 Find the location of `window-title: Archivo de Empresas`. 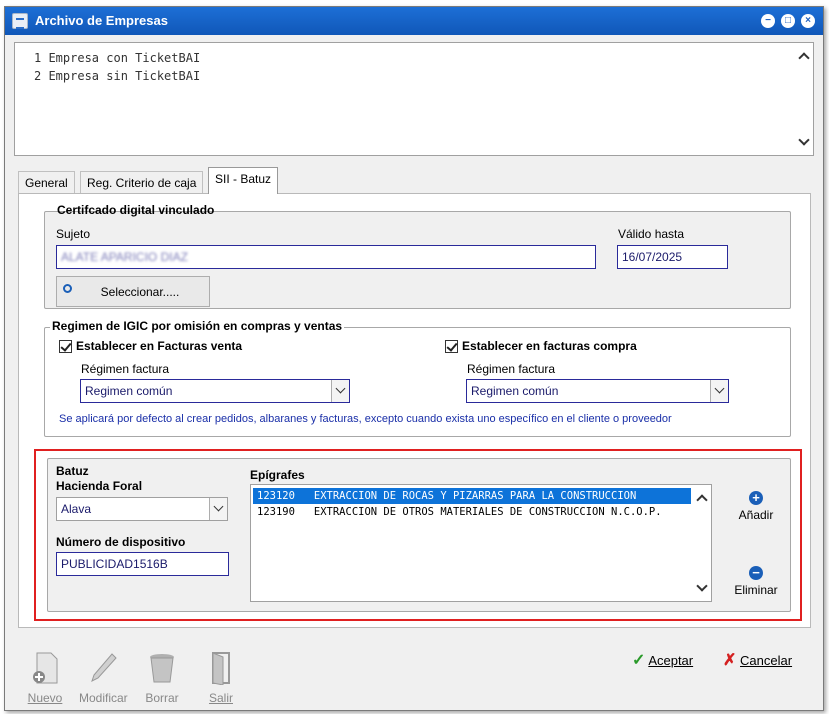

window-title: Archivo de Empresas is located at coordinates (101, 20).